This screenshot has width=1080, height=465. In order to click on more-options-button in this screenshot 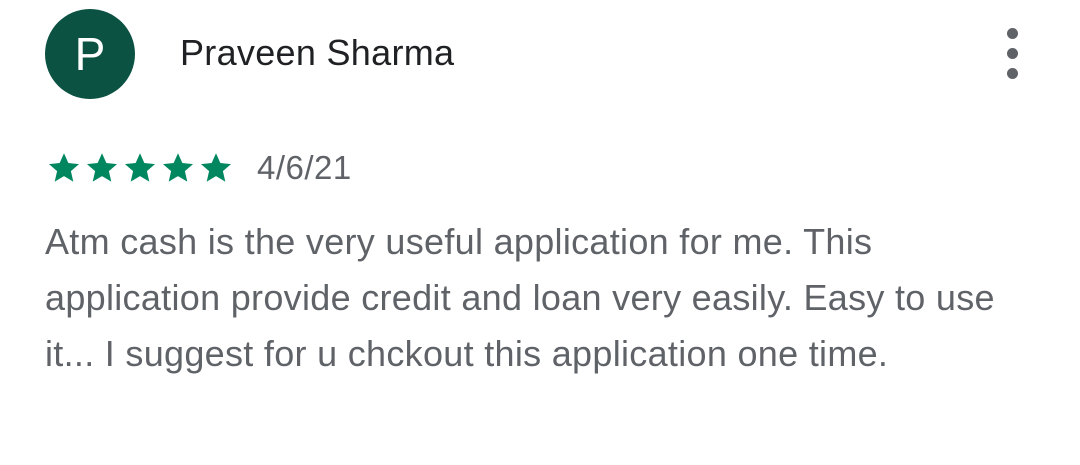, I will do `click(1013, 54)`.